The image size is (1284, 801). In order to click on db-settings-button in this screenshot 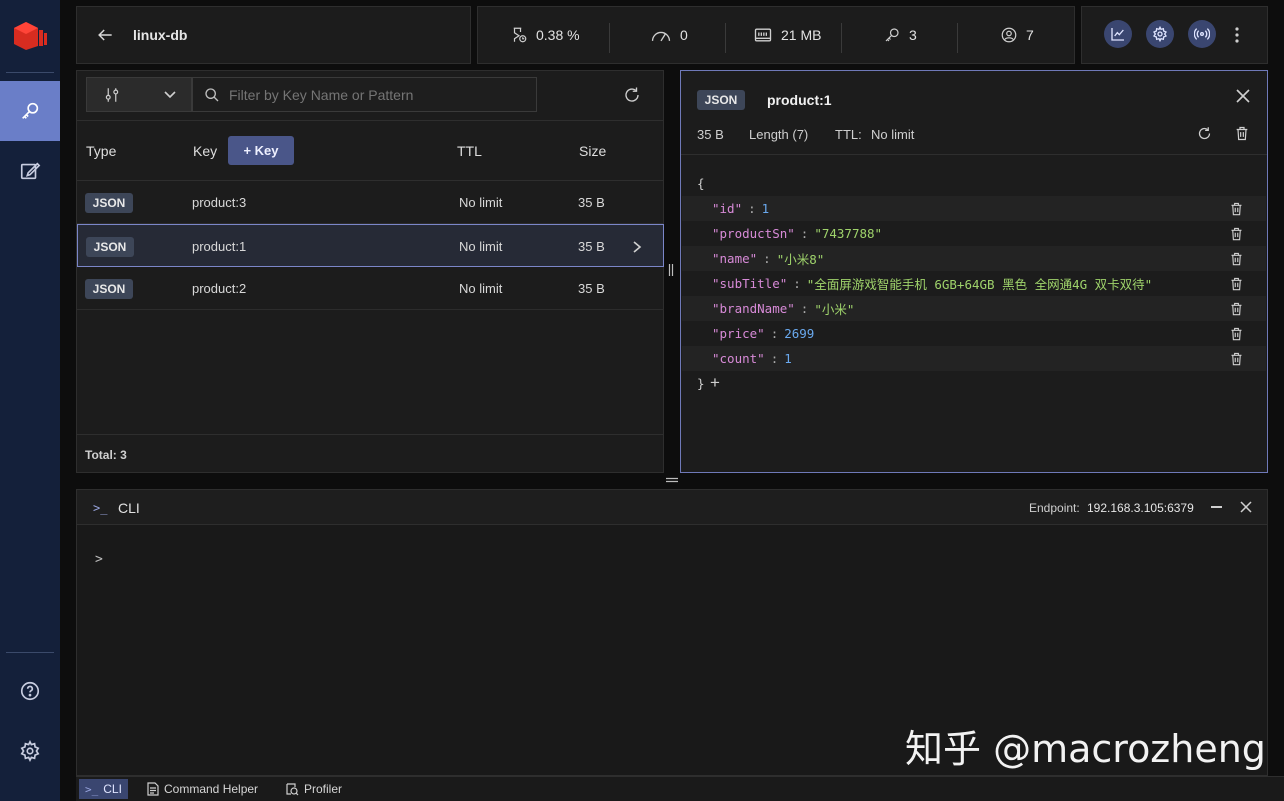, I will do `click(1160, 34)`.